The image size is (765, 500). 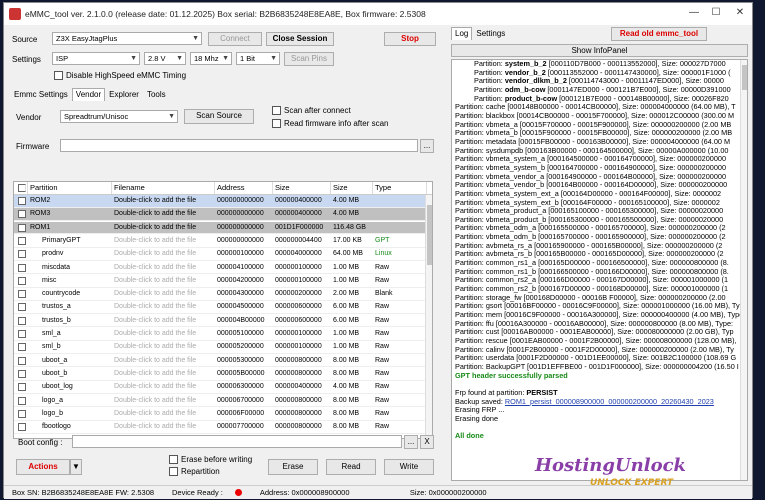 I want to click on tab-tools: Tools, so click(x=156, y=94).